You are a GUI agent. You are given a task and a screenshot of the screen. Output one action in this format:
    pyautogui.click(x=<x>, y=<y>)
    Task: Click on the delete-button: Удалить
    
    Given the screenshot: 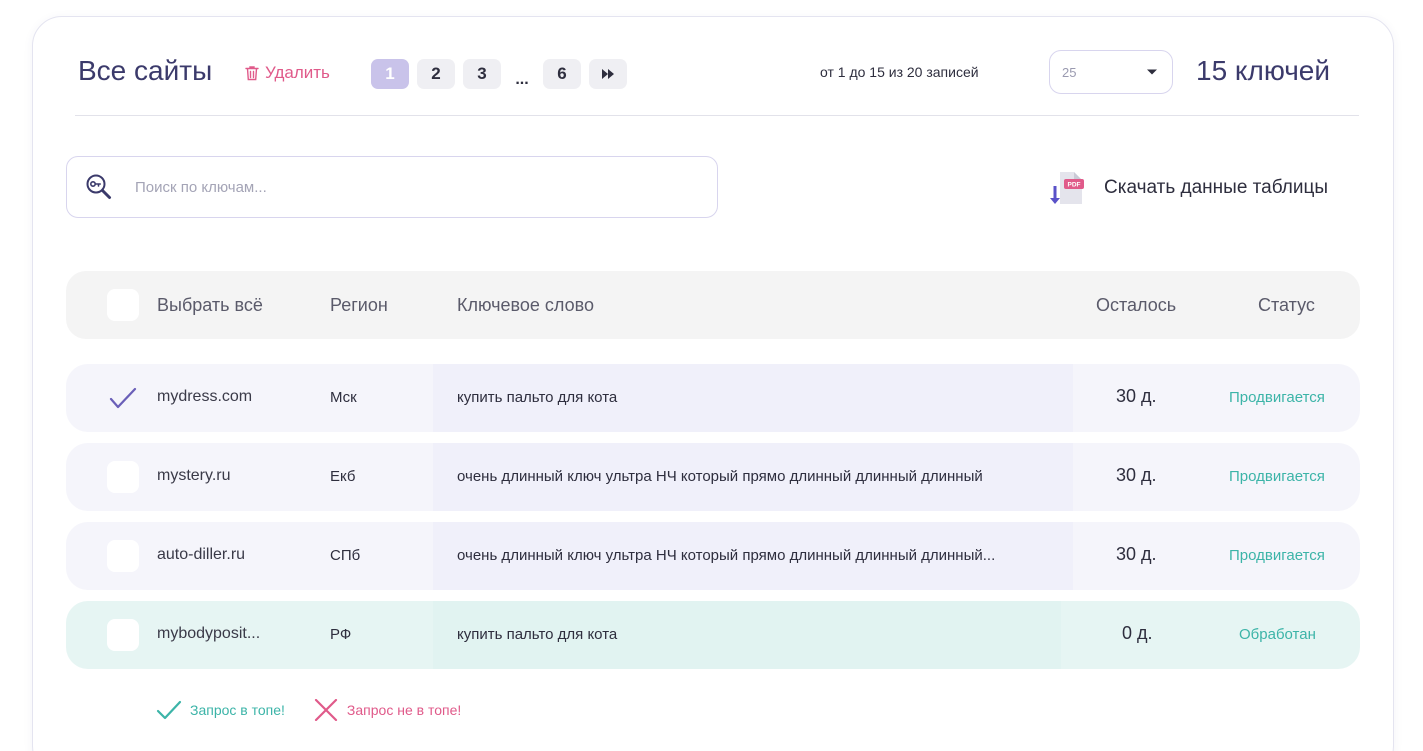 What is the action you would take?
    pyautogui.click(x=287, y=73)
    